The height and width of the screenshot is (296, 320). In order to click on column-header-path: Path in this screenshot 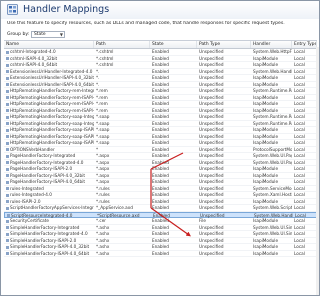, I will do `click(122, 44)`.